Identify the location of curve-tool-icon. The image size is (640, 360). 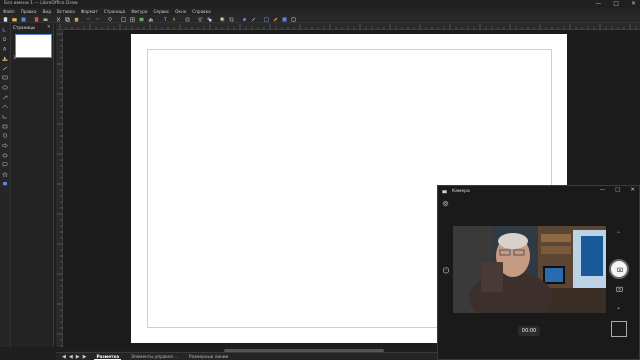
(5, 106).